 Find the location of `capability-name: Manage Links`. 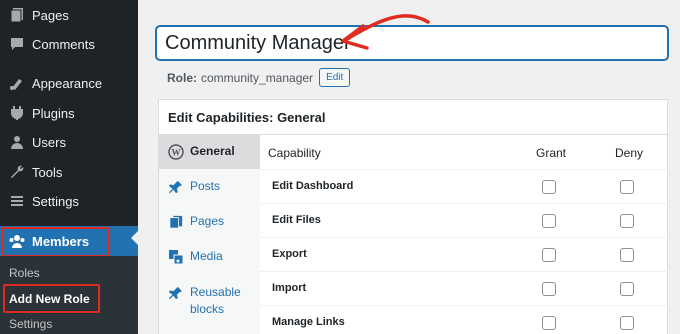

capability-name: Manage Links is located at coordinates (308, 322).